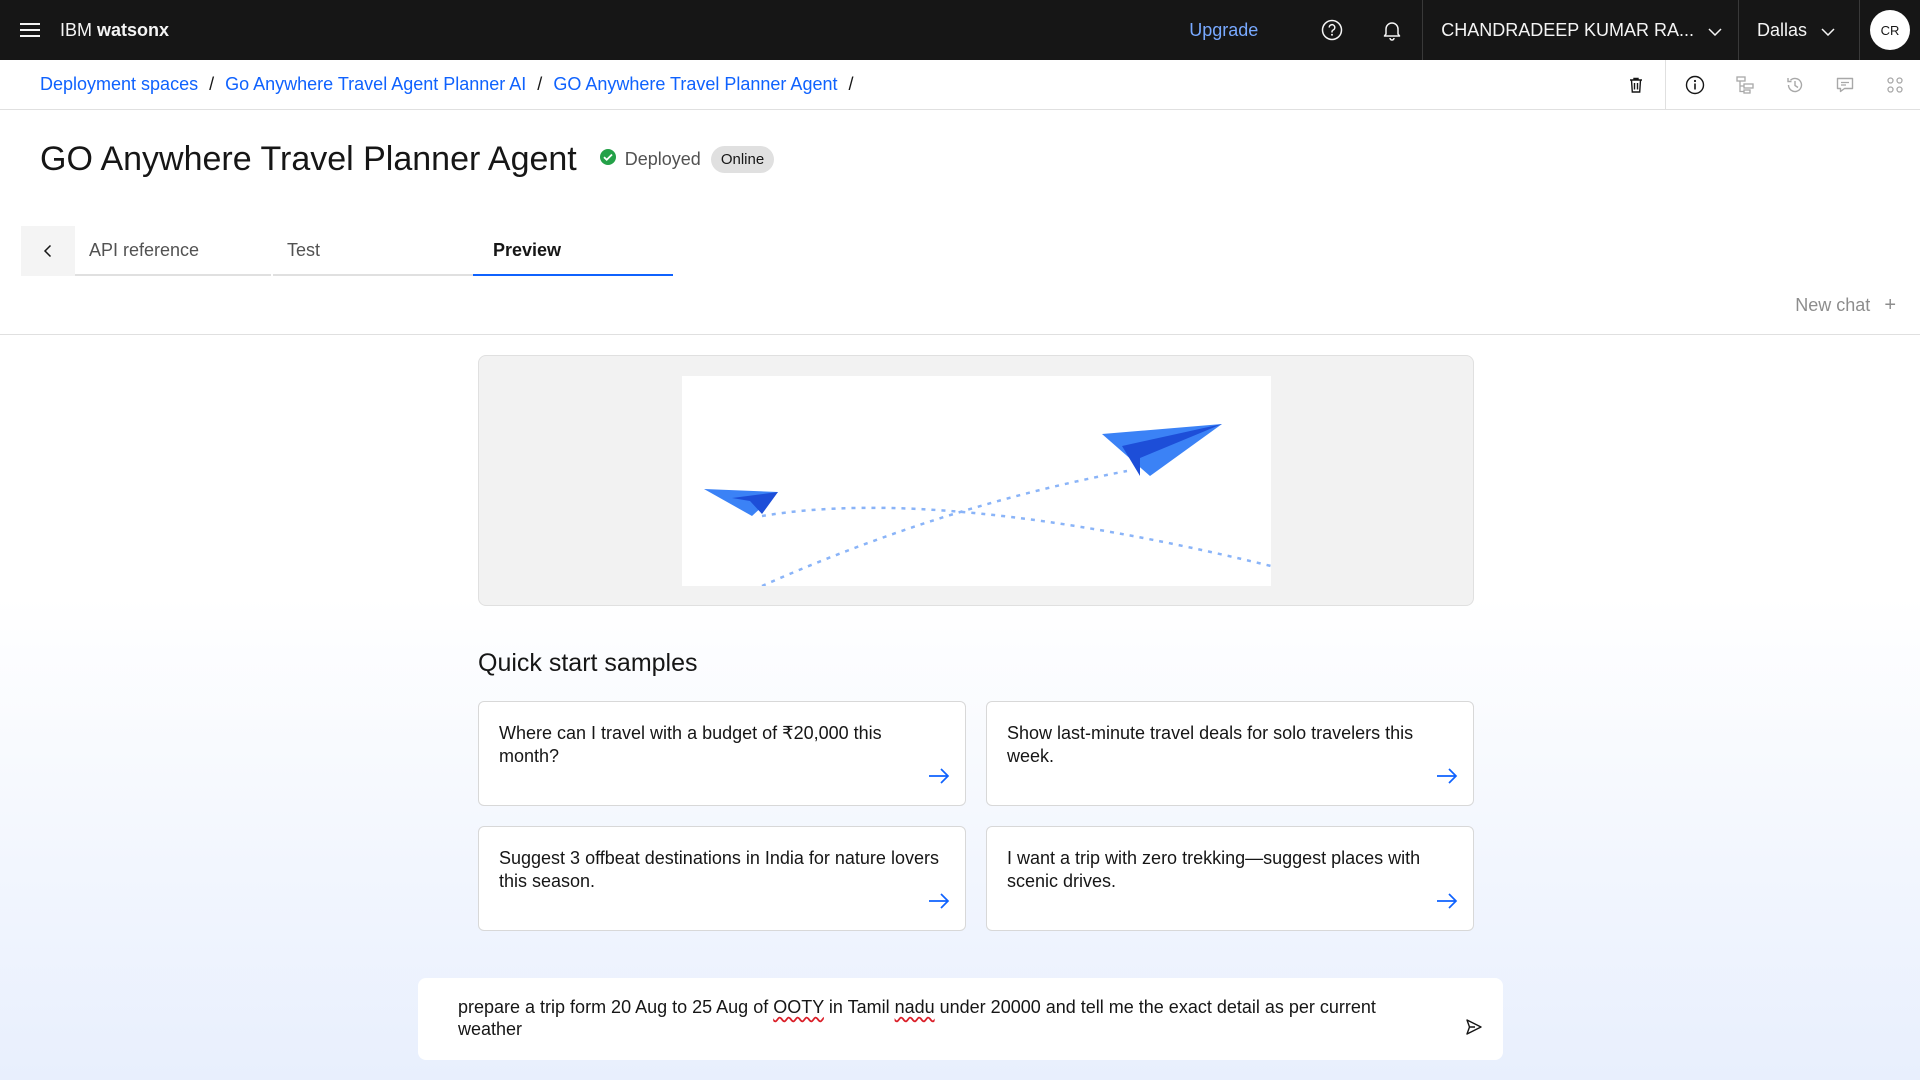 The image size is (1920, 1080). What do you see at coordinates (1745, 85) in the screenshot?
I see `tree-view-icon` at bounding box center [1745, 85].